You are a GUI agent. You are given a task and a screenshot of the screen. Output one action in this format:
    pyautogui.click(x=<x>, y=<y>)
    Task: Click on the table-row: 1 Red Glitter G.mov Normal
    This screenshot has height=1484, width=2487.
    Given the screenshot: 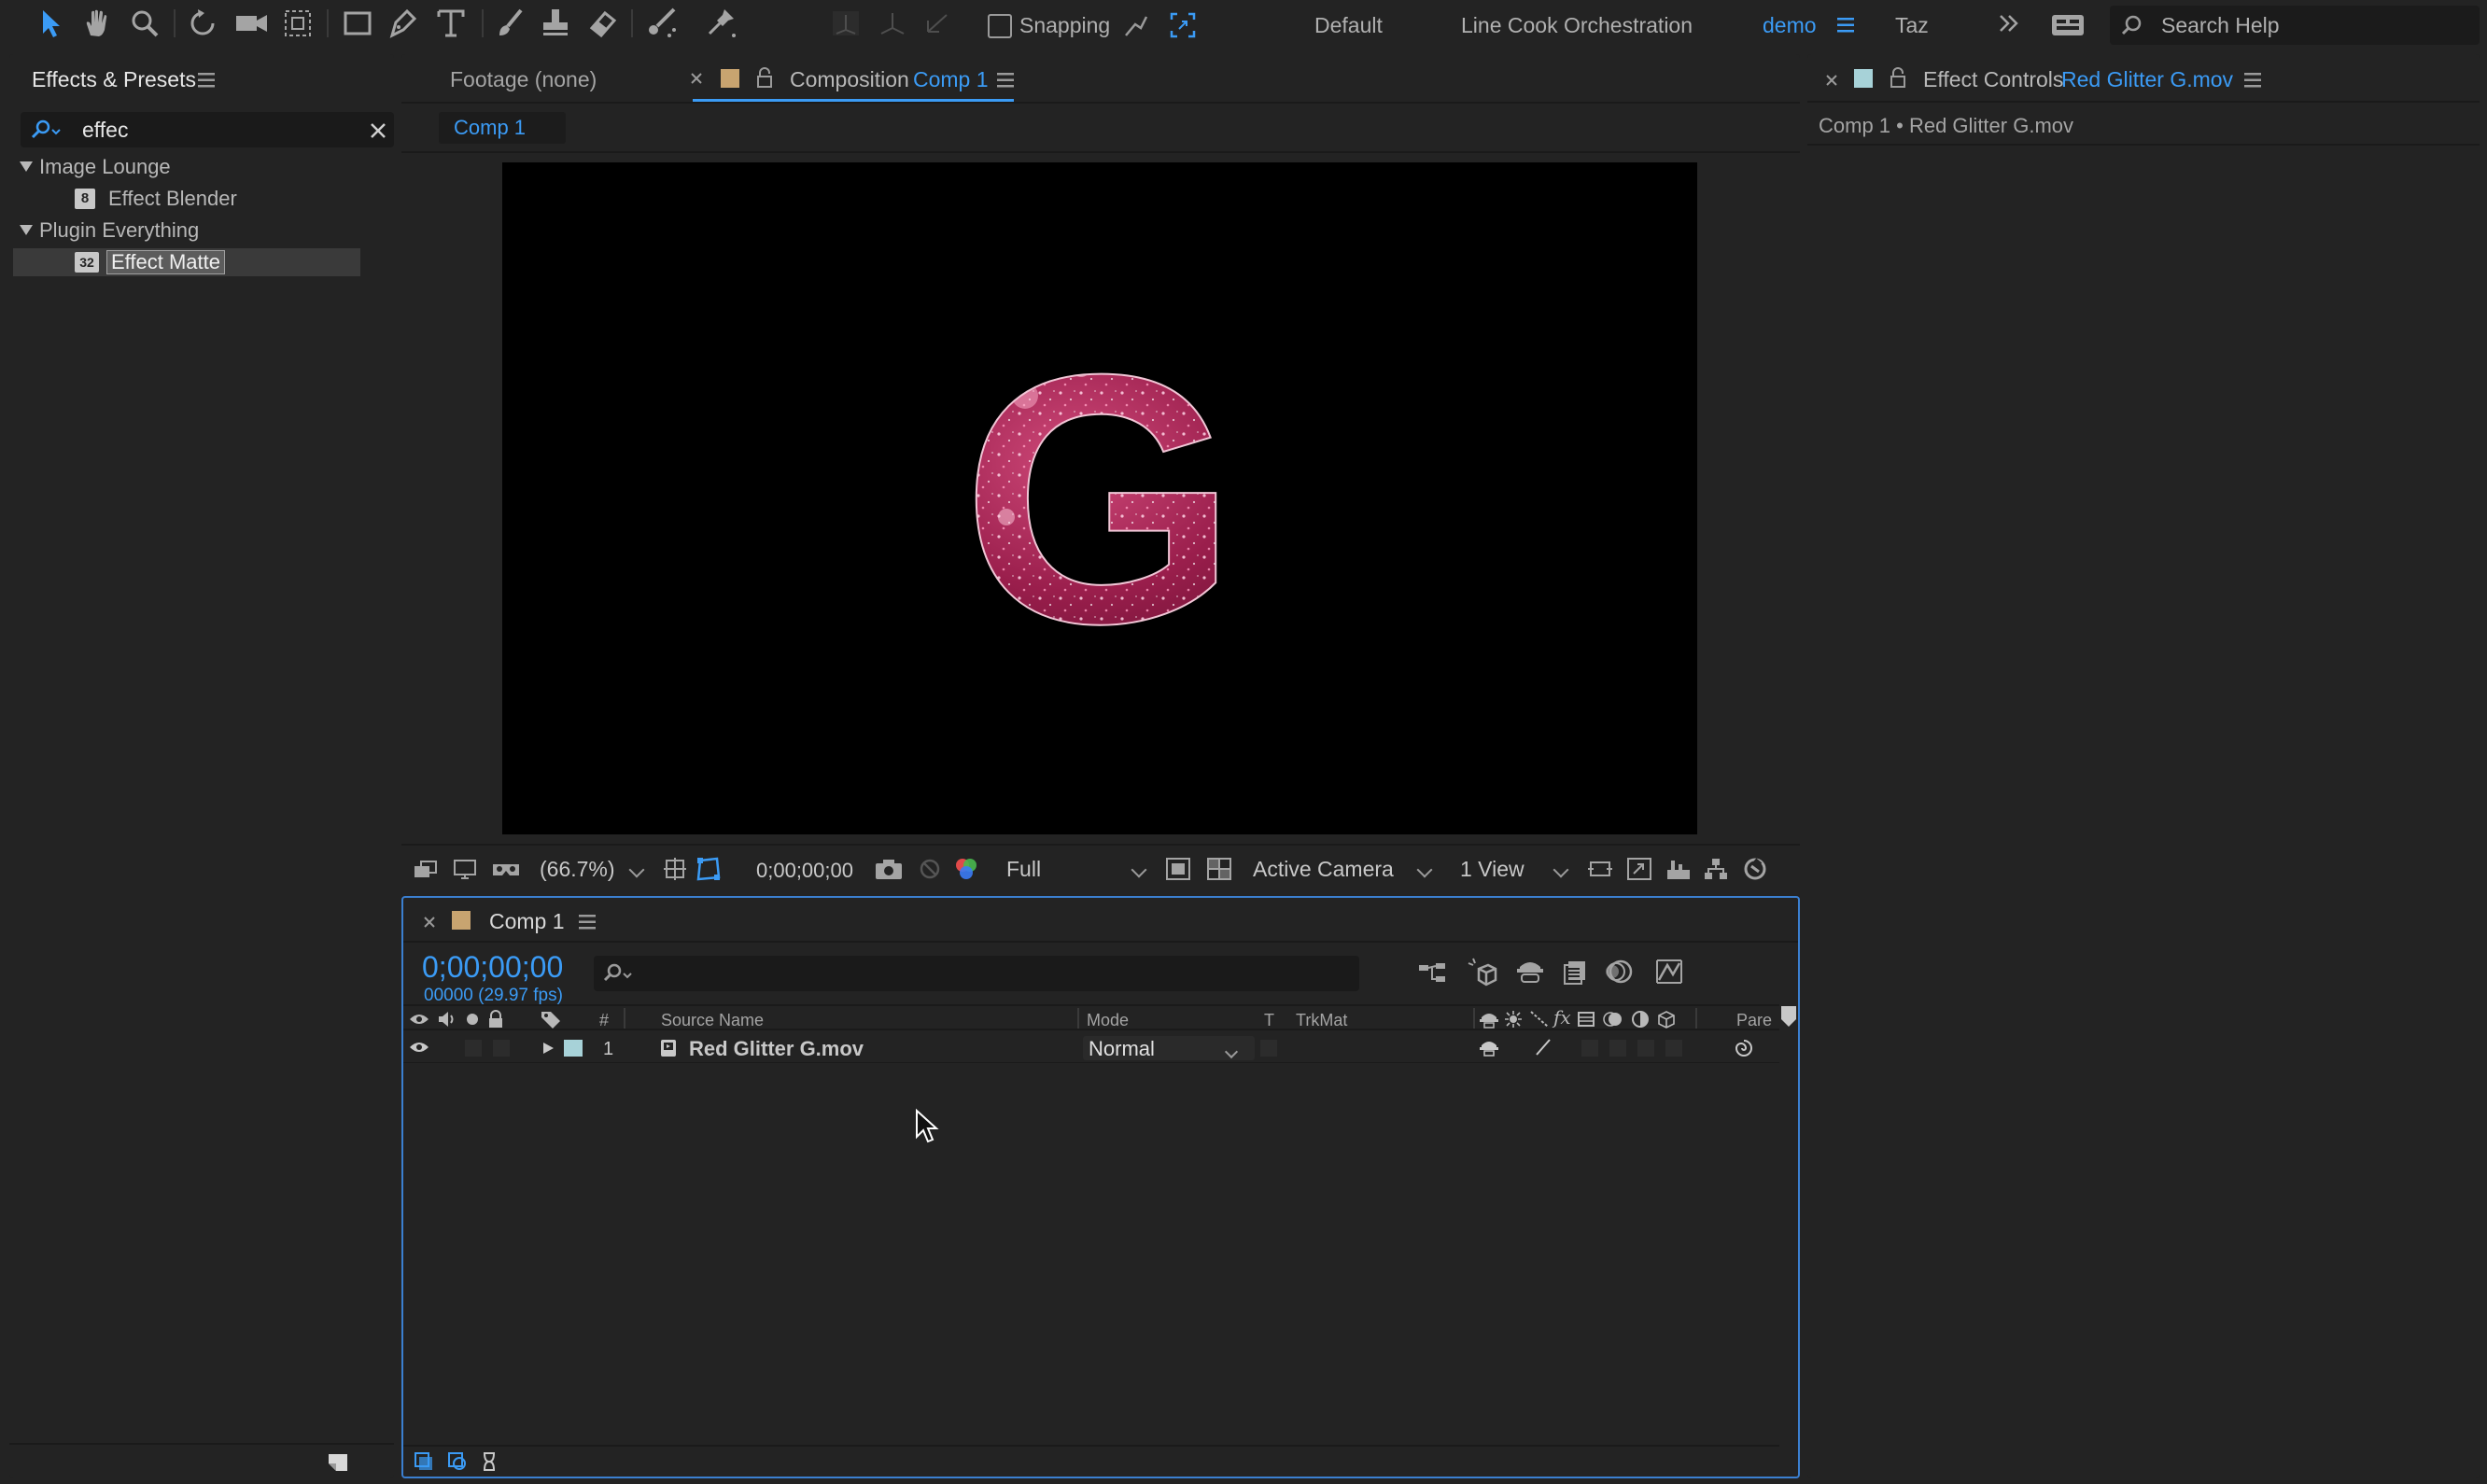 What is the action you would take?
    pyautogui.click(x=1091, y=1048)
    